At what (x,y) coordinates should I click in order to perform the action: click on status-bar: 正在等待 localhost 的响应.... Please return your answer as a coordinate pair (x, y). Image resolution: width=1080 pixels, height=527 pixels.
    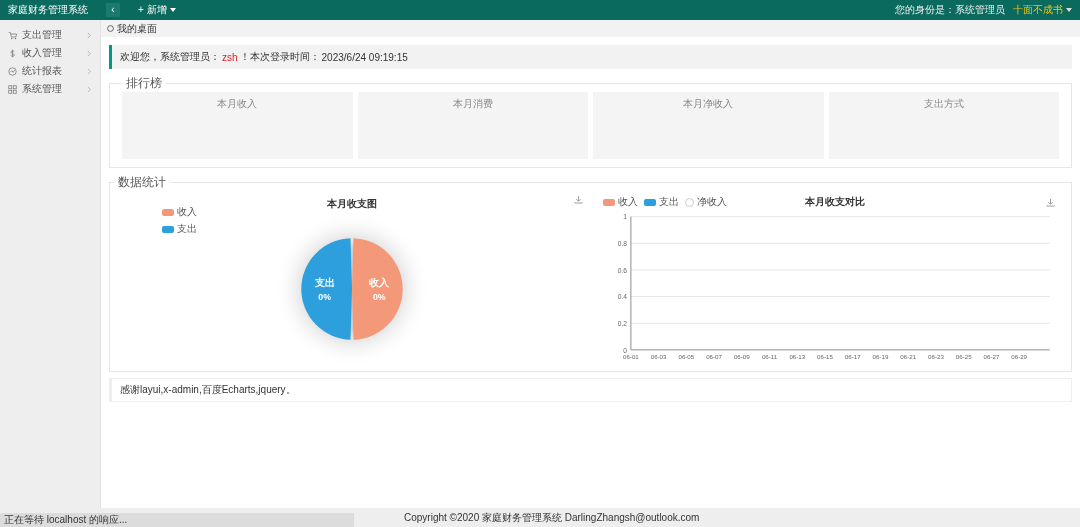
    Looking at the image, I should click on (177, 520).